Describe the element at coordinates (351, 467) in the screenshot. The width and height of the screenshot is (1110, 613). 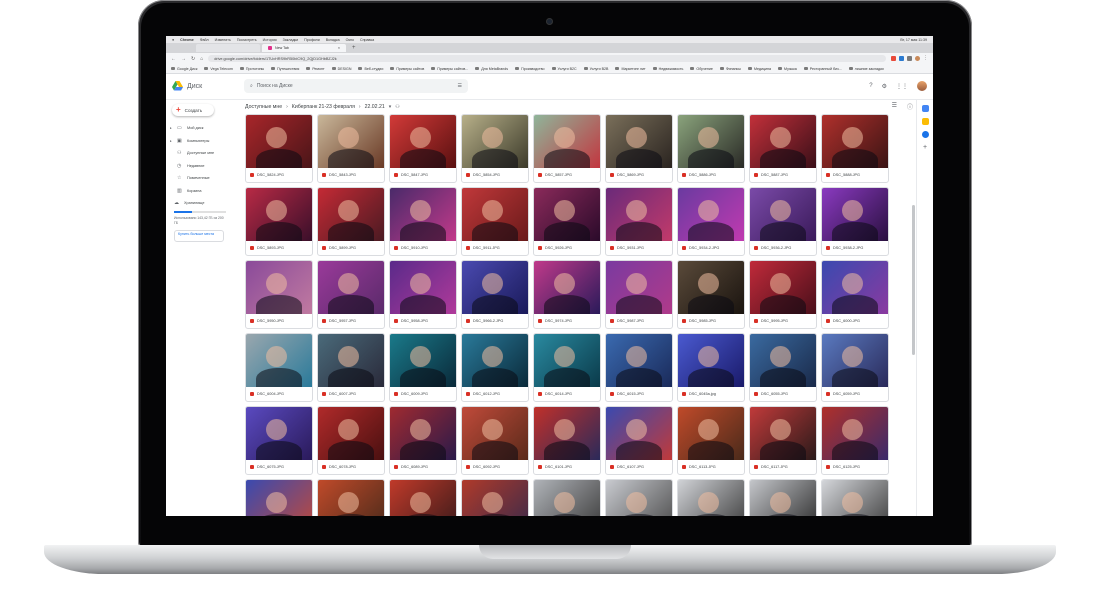
I see `file-name-row: DSC_6078.JPG` at that location.